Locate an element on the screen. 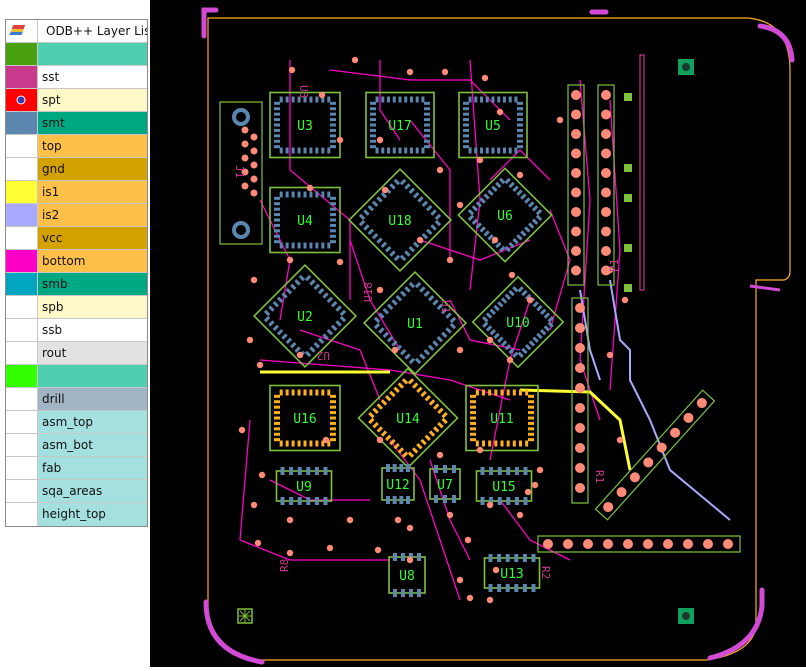  layer-row: is2 is located at coordinates (76, 215).